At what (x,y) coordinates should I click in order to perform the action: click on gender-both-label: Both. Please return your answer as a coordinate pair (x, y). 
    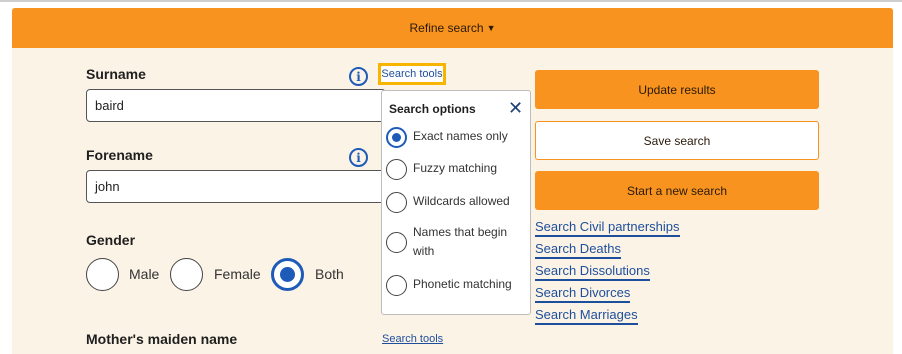
    Looking at the image, I should click on (329, 274).